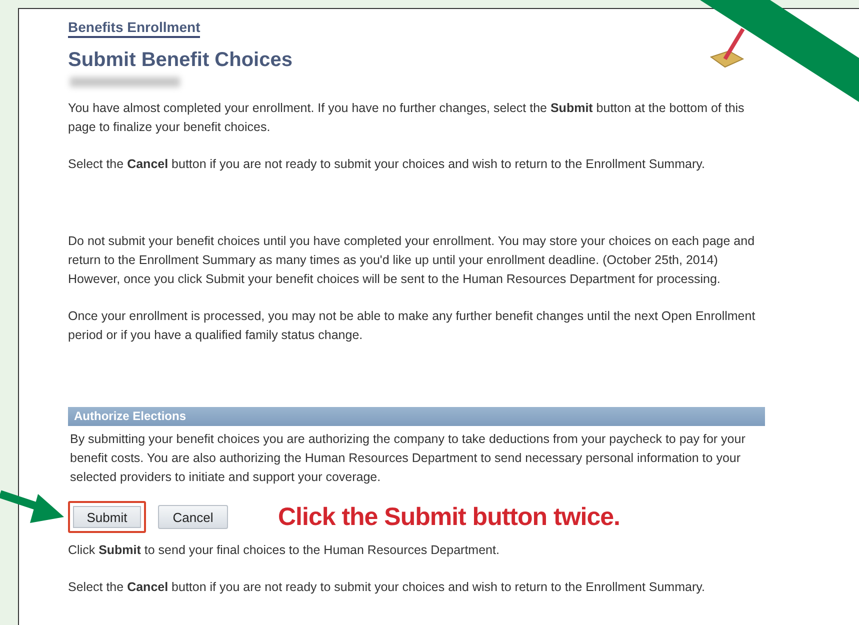 This screenshot has height=625, width=859. I want to click on instruction-text: Click Submit to send your final choices to the Human Resources Department., so click(284, 550).